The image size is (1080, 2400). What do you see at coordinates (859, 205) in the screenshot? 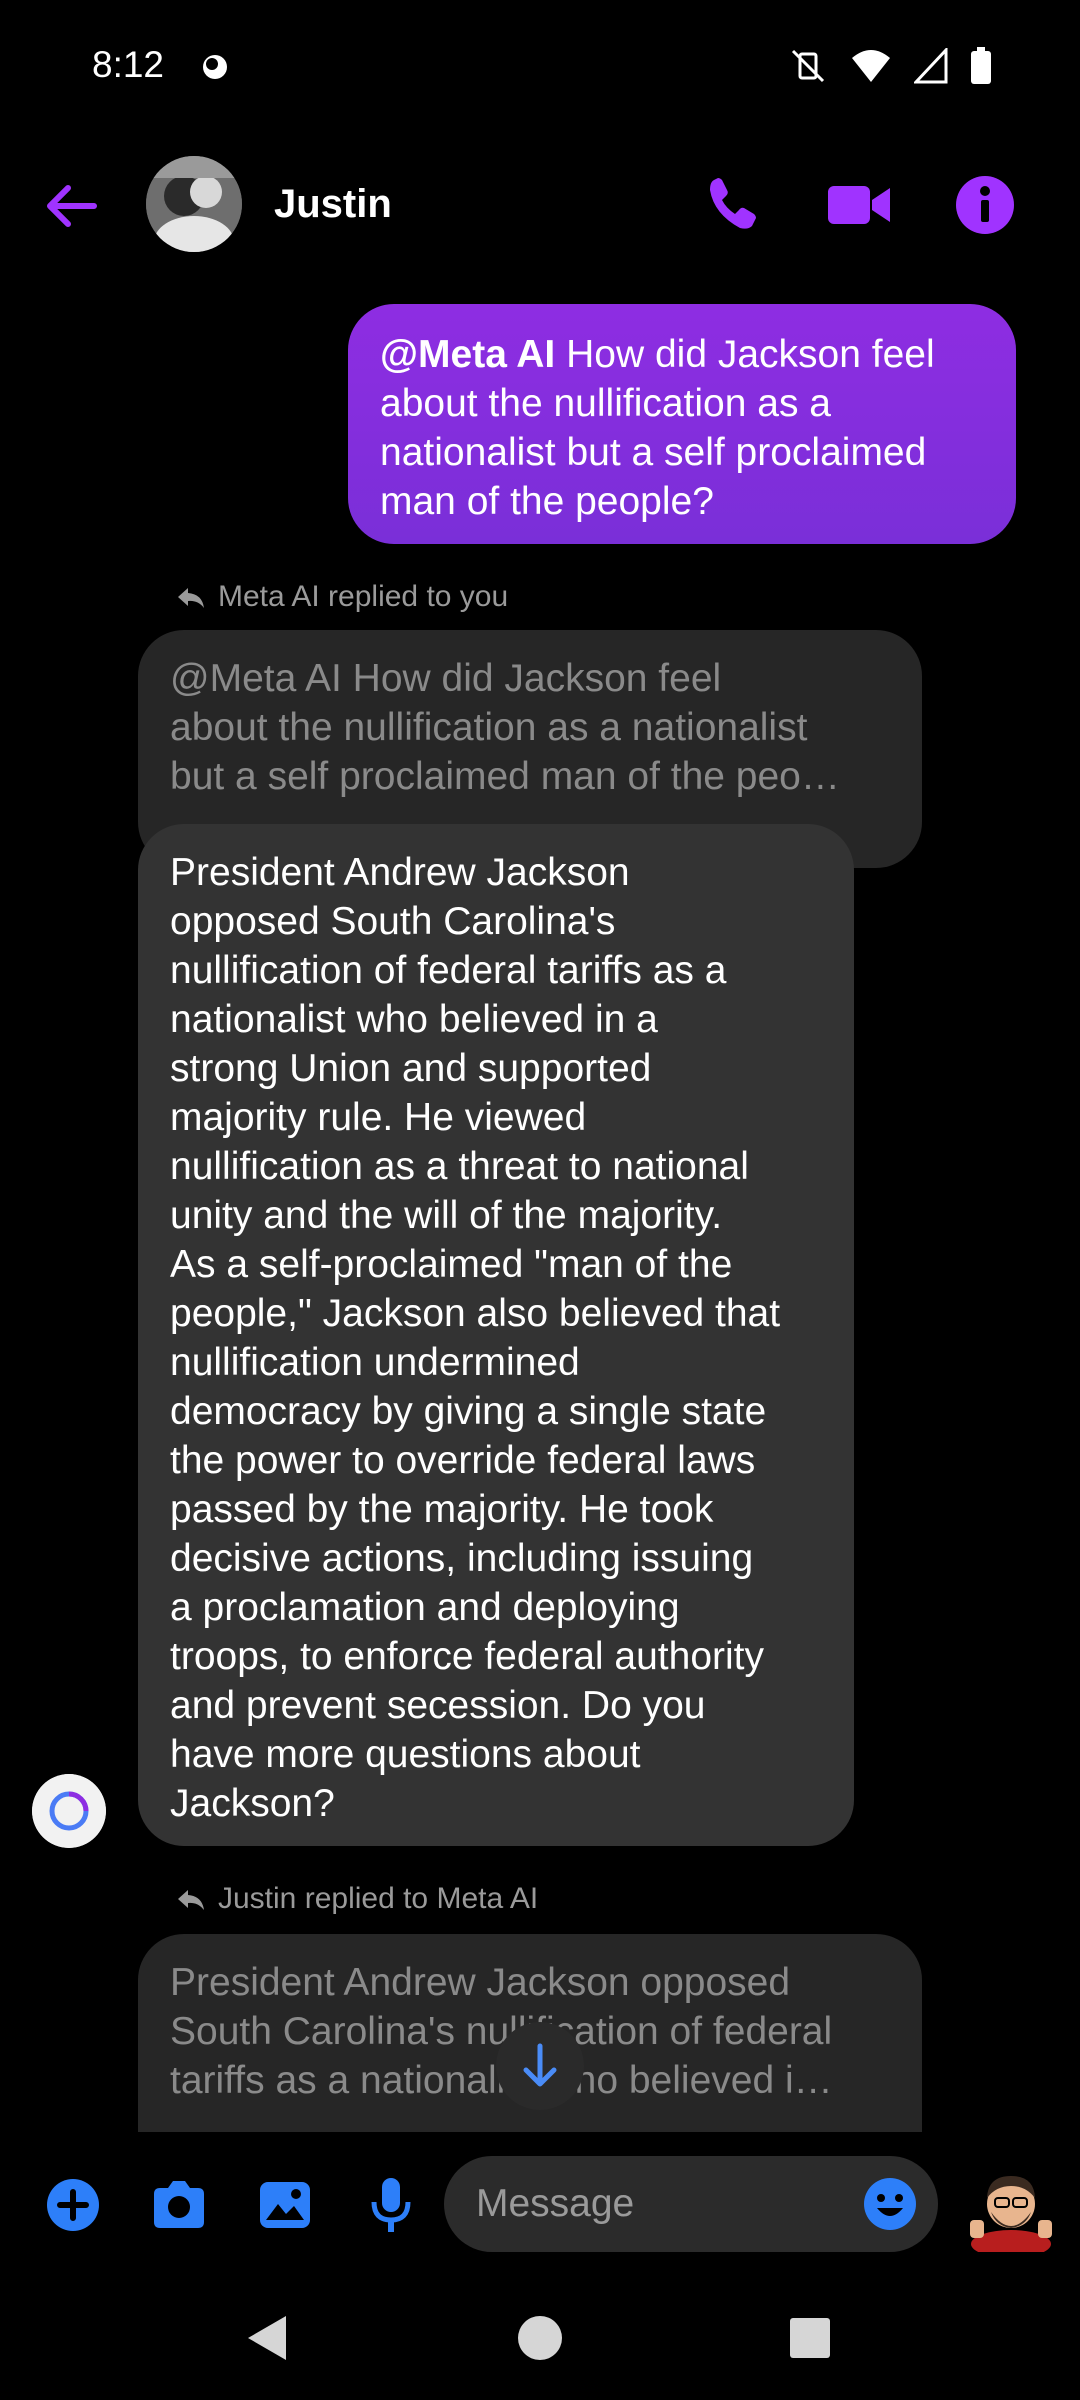
I see `video-call-icon` at bounding box center [859, 205].